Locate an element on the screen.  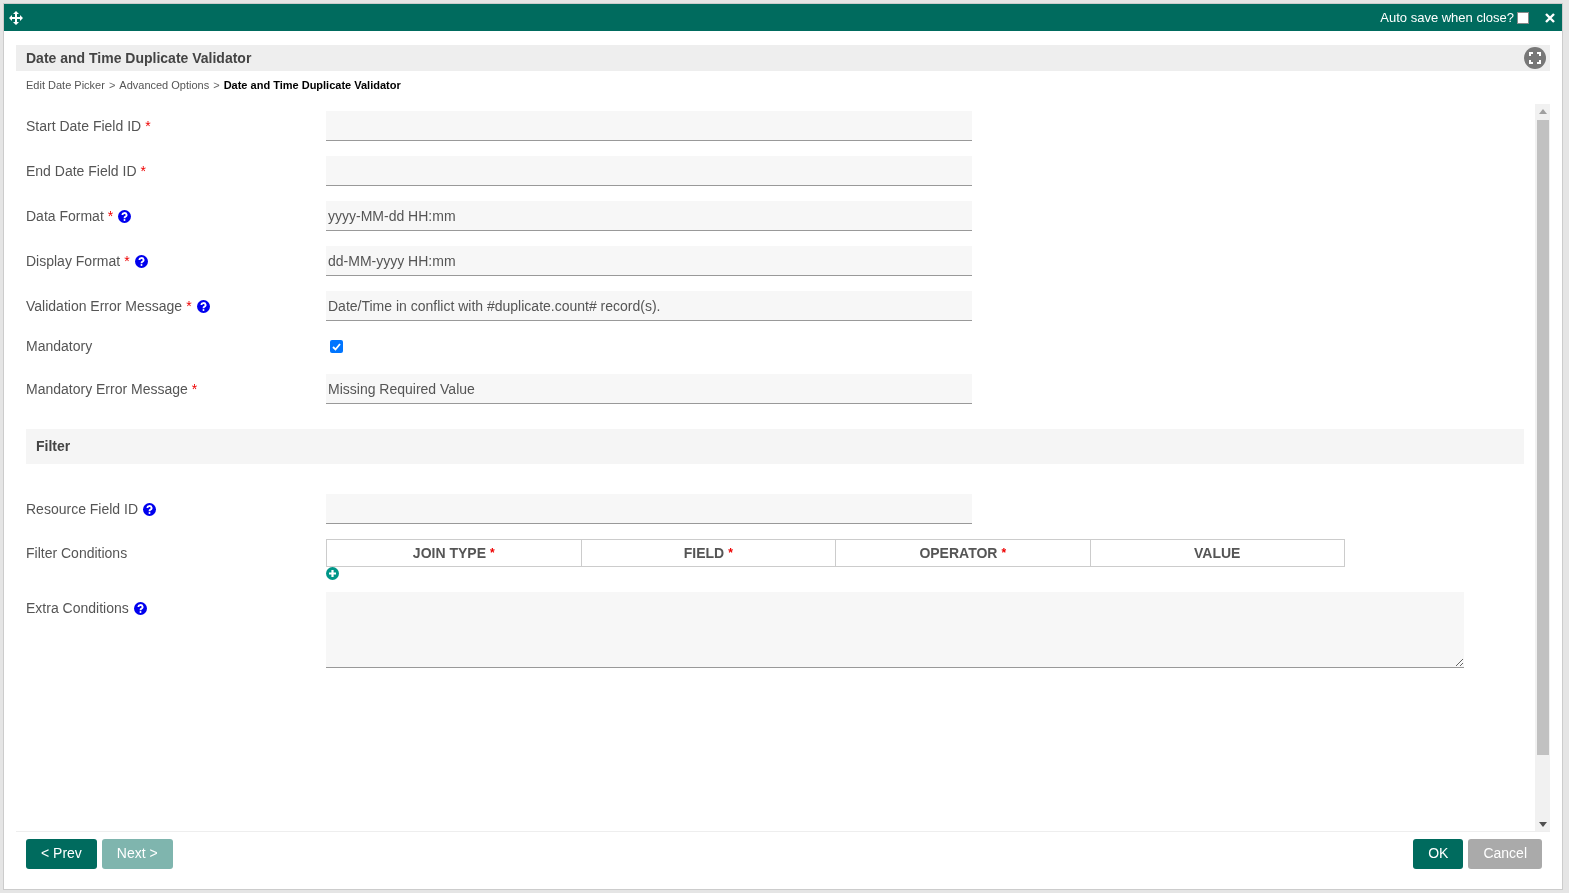
field-label: Extra Conditions is located at coordinates (77, 608).